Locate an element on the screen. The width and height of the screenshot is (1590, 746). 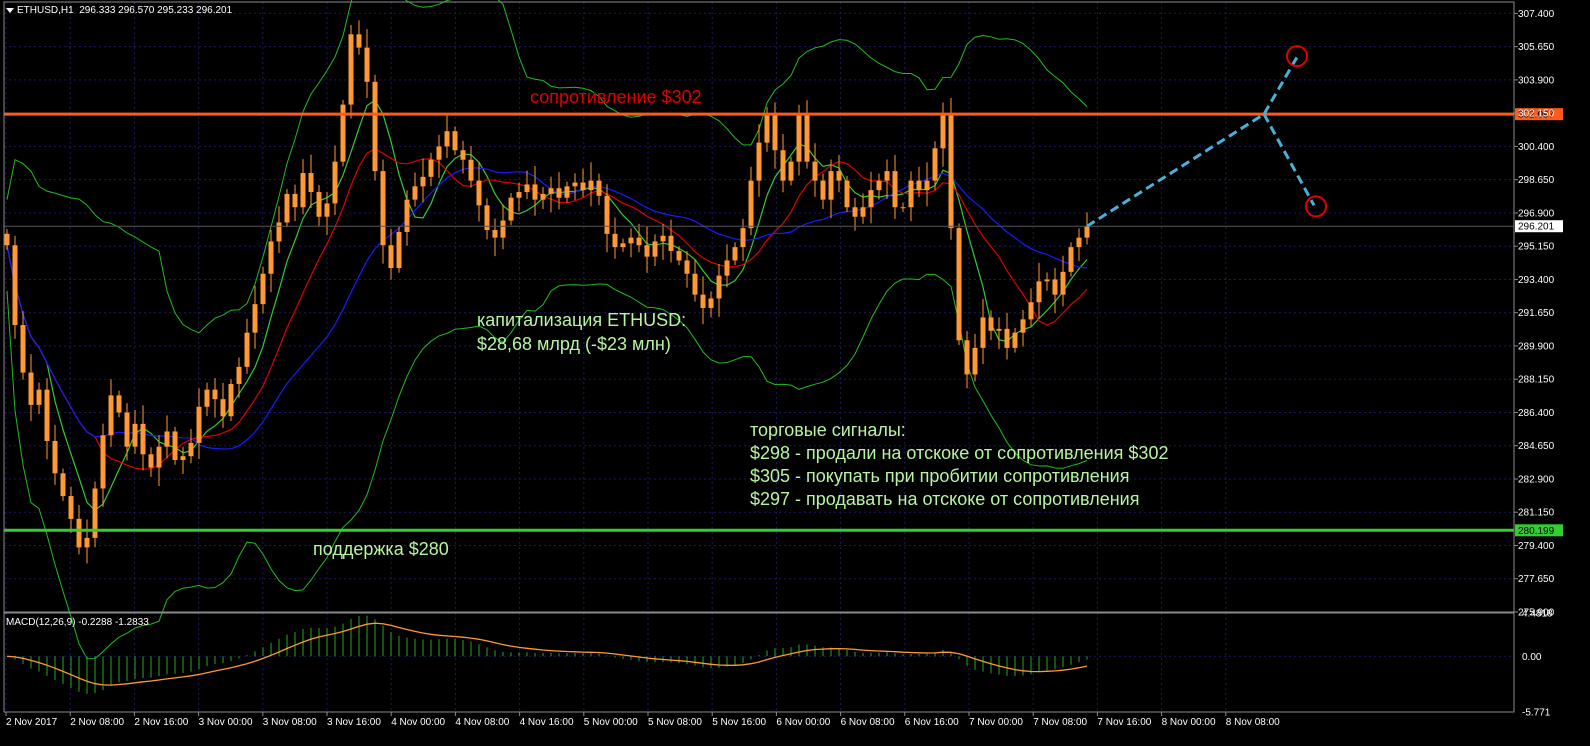
x-tick-label: 4 Nov 16:00 is located at coordinates (547, 722).